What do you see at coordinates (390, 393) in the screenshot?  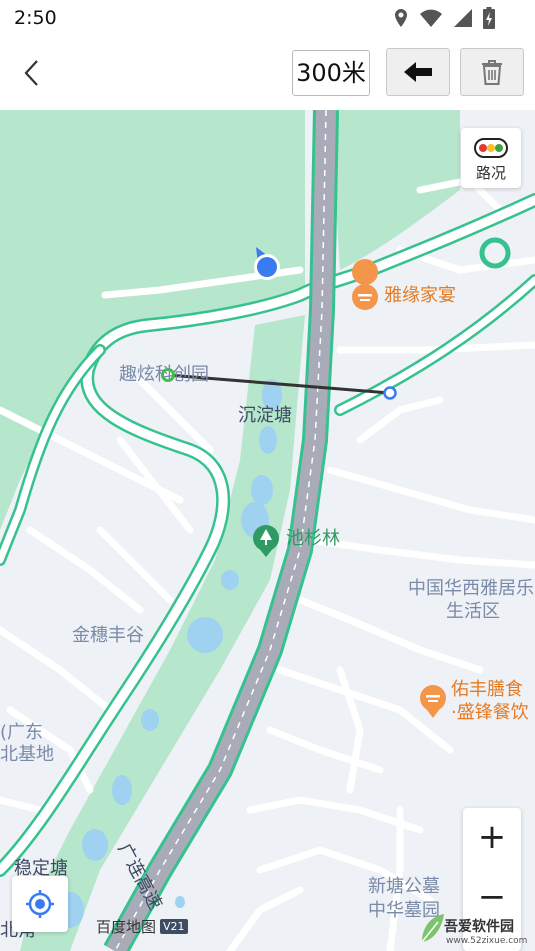 I see `measure-end-point` at bounding box center [390, 393].